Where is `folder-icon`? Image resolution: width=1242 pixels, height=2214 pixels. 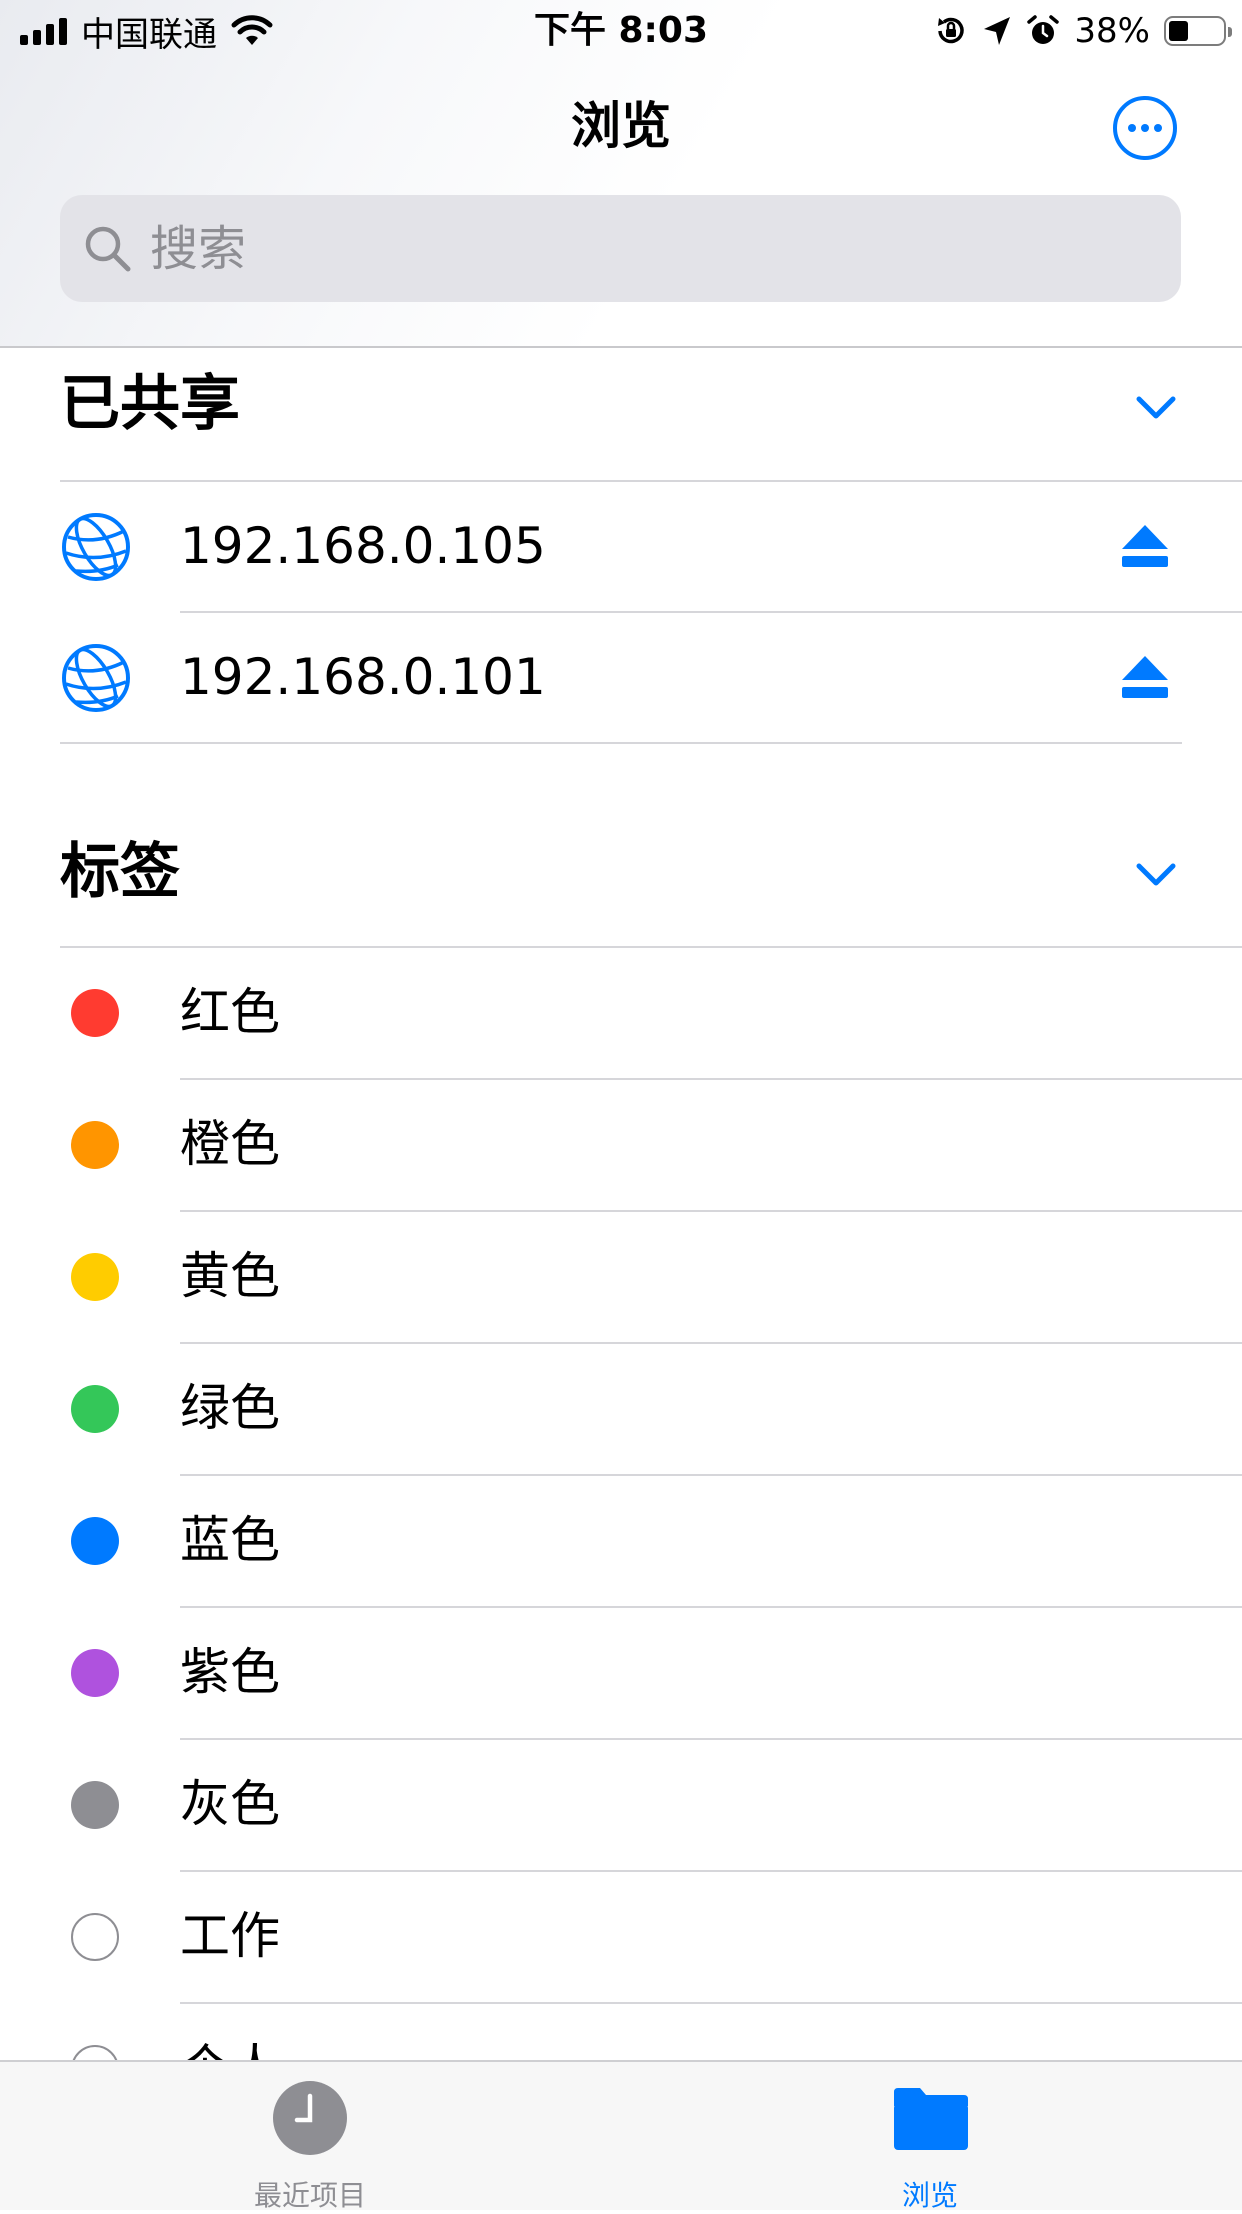 folder-icon is located at coordinates (931, 2119).